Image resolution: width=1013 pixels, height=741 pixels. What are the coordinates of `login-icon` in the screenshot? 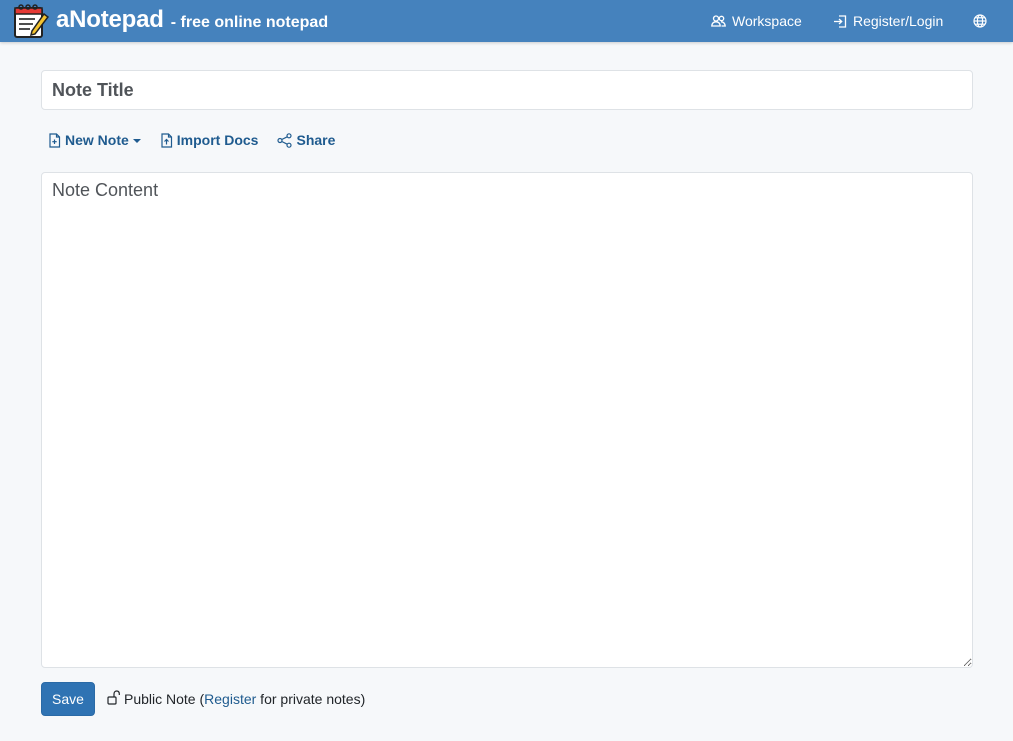 It's located at (840, 21).